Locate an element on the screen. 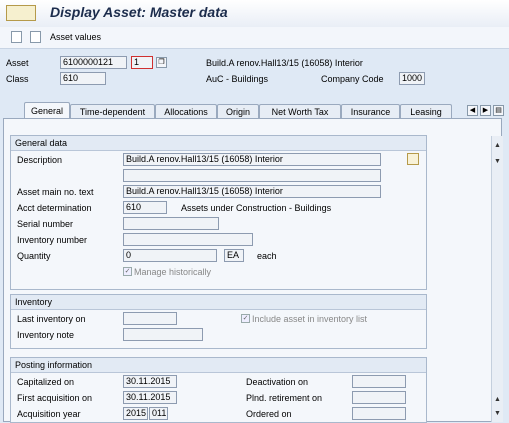 The image size is (509, 423). tab-general: General is located at coordinates (47, 110).